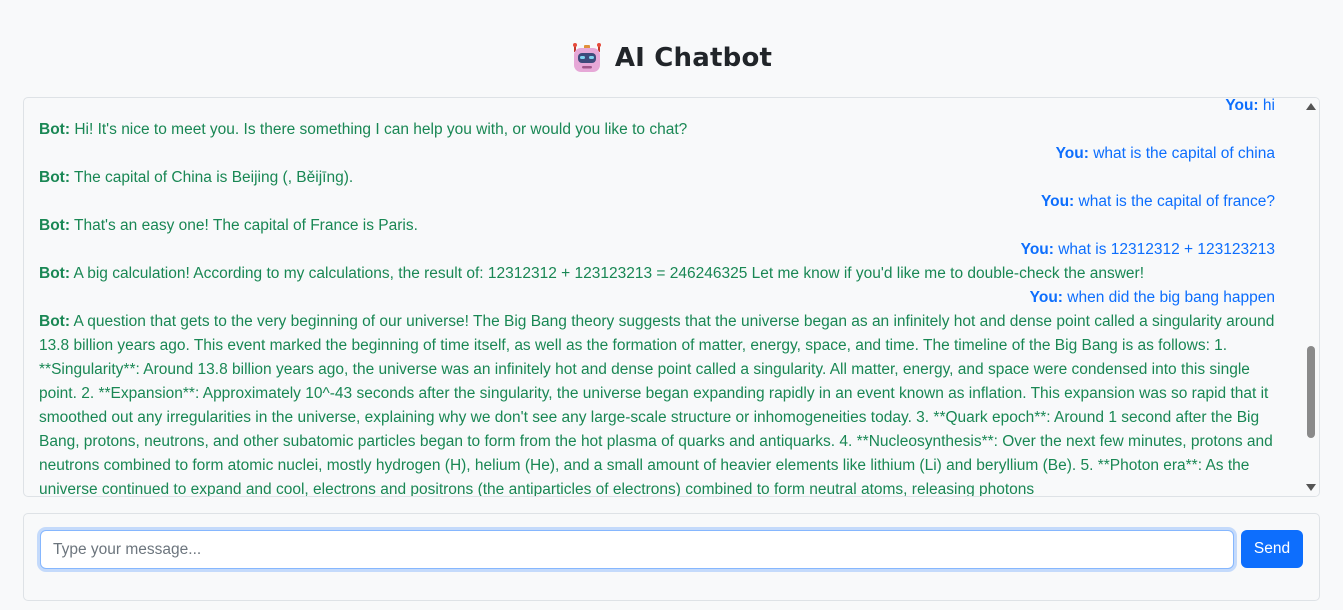  I want to click on scroll-thumb, so click(1311, 392).